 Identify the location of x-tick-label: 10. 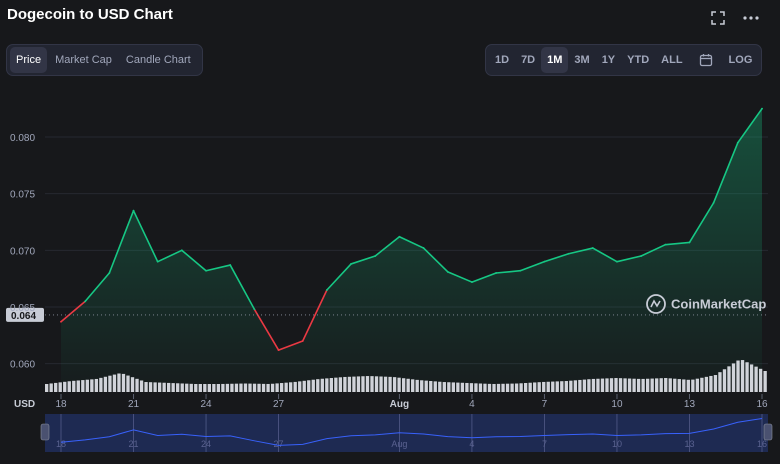
(617, 404).